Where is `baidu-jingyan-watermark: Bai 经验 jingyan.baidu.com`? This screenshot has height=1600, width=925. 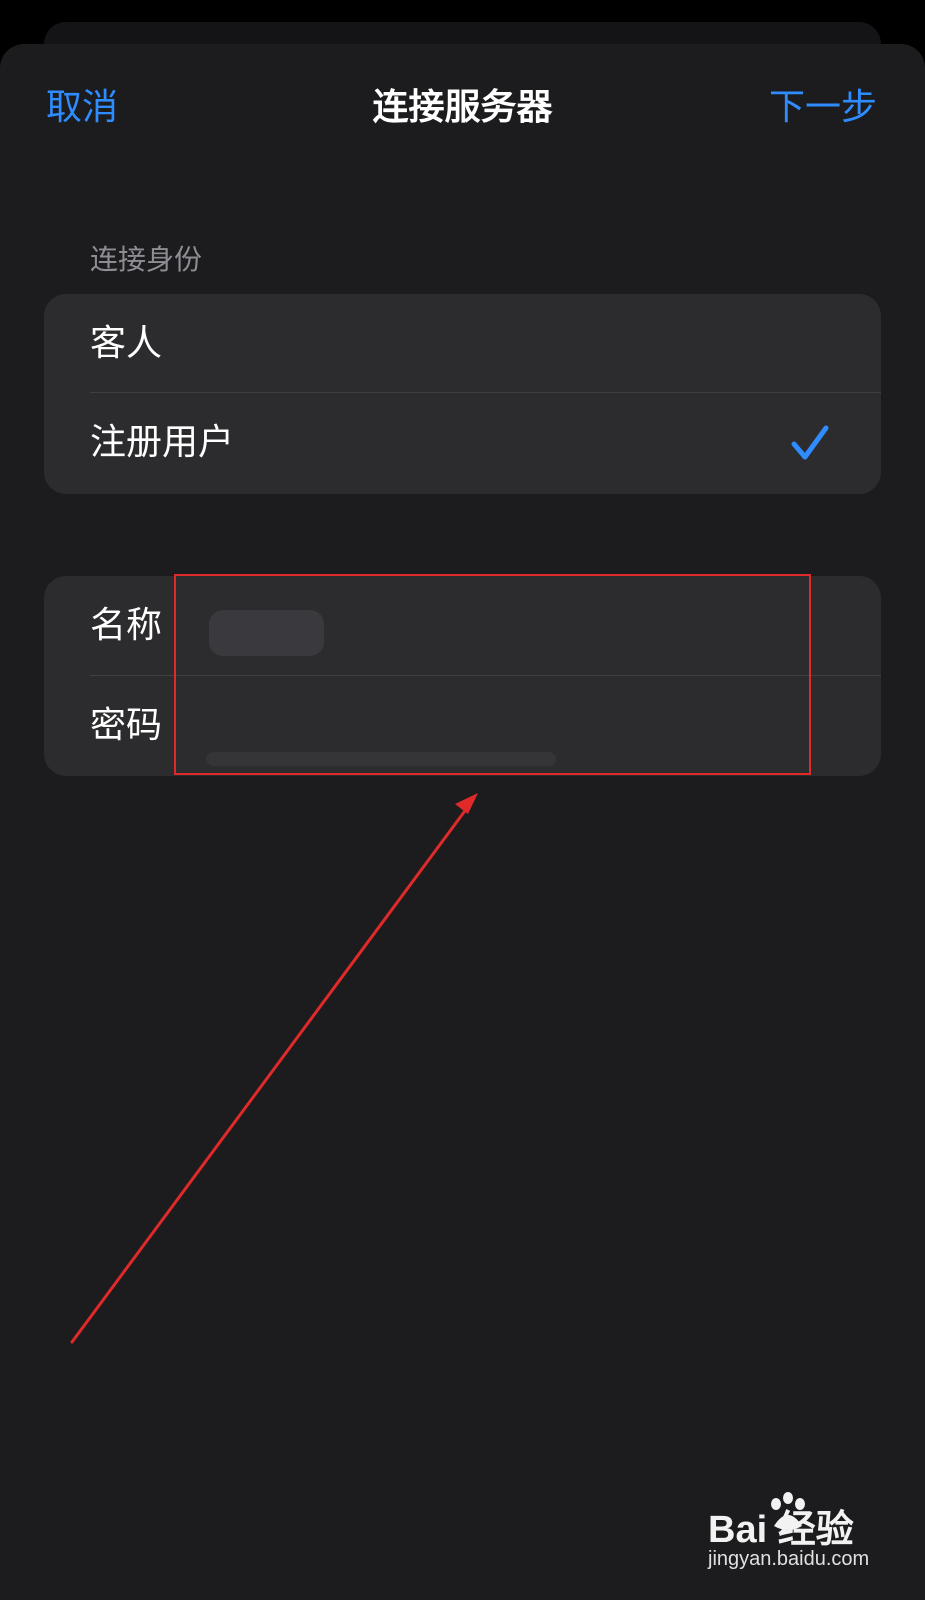
baidu-jingyan-watermark: Bai 经验 jingyan.baidu.com is located at coordinates (798, 1536).